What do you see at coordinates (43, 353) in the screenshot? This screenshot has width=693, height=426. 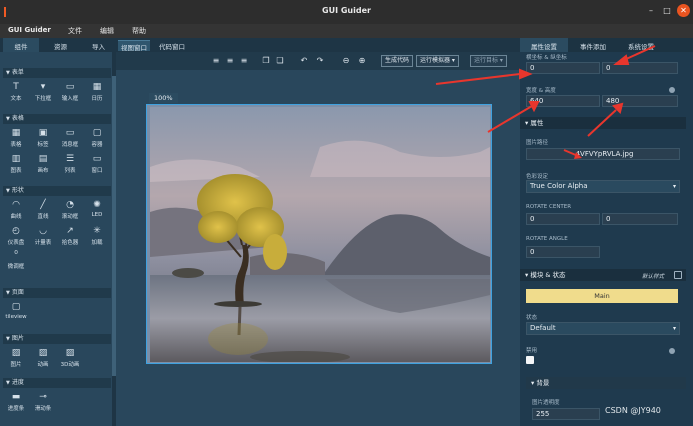 I see `animimg-icon: ▨` at bounding box center [43, 353].